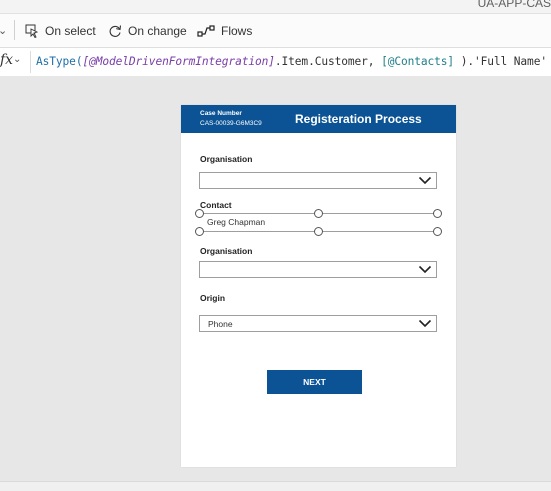 This screenshot has width=551, height=491. Describe the element at coordinates (157, 31) in the screenshot. I see `on-change-label: On change` at that location.